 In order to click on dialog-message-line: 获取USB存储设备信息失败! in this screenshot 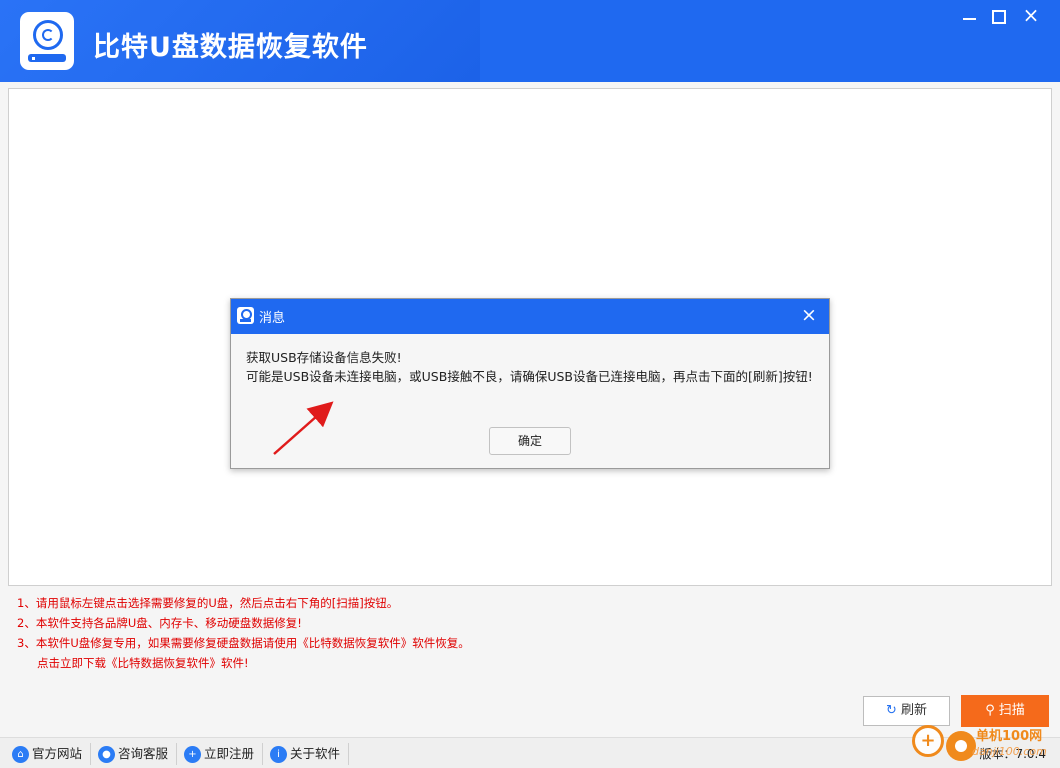, I will do `click(324, 357)`.